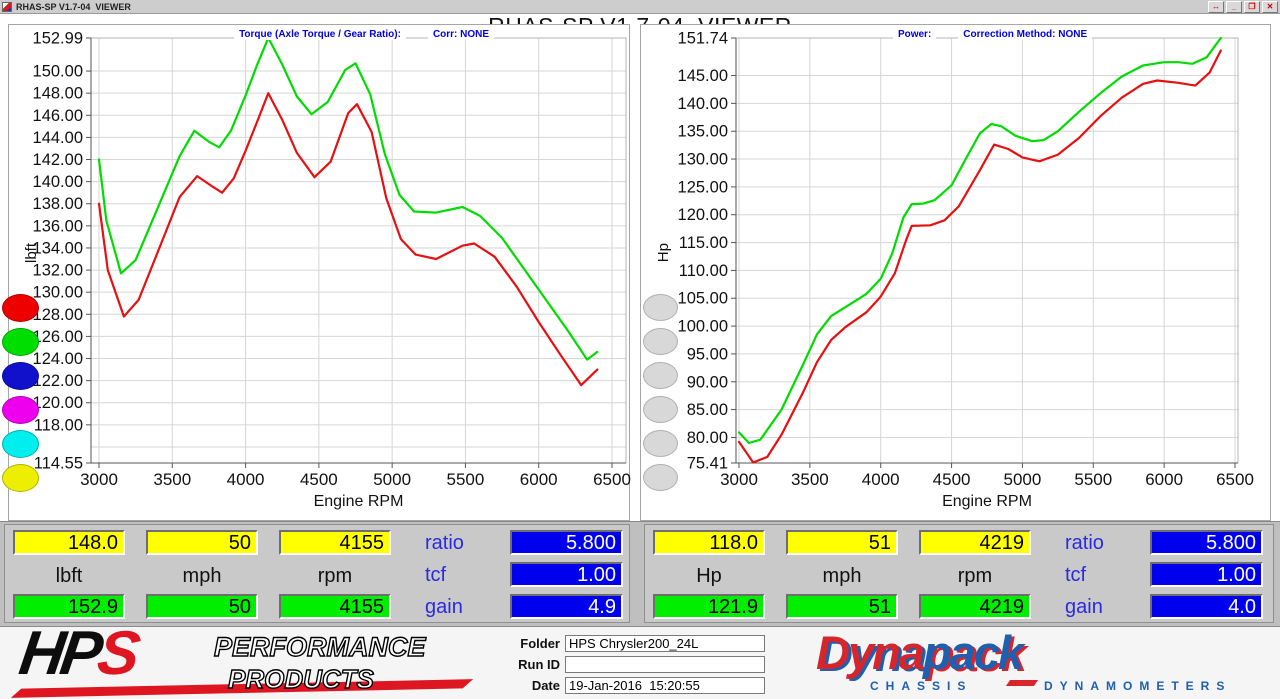 The image size is (1280, 699). What do you see at coordinates (436, 575) in the screenshot?
I see `tcf-label: tcf` at bounding box center [436, 575].